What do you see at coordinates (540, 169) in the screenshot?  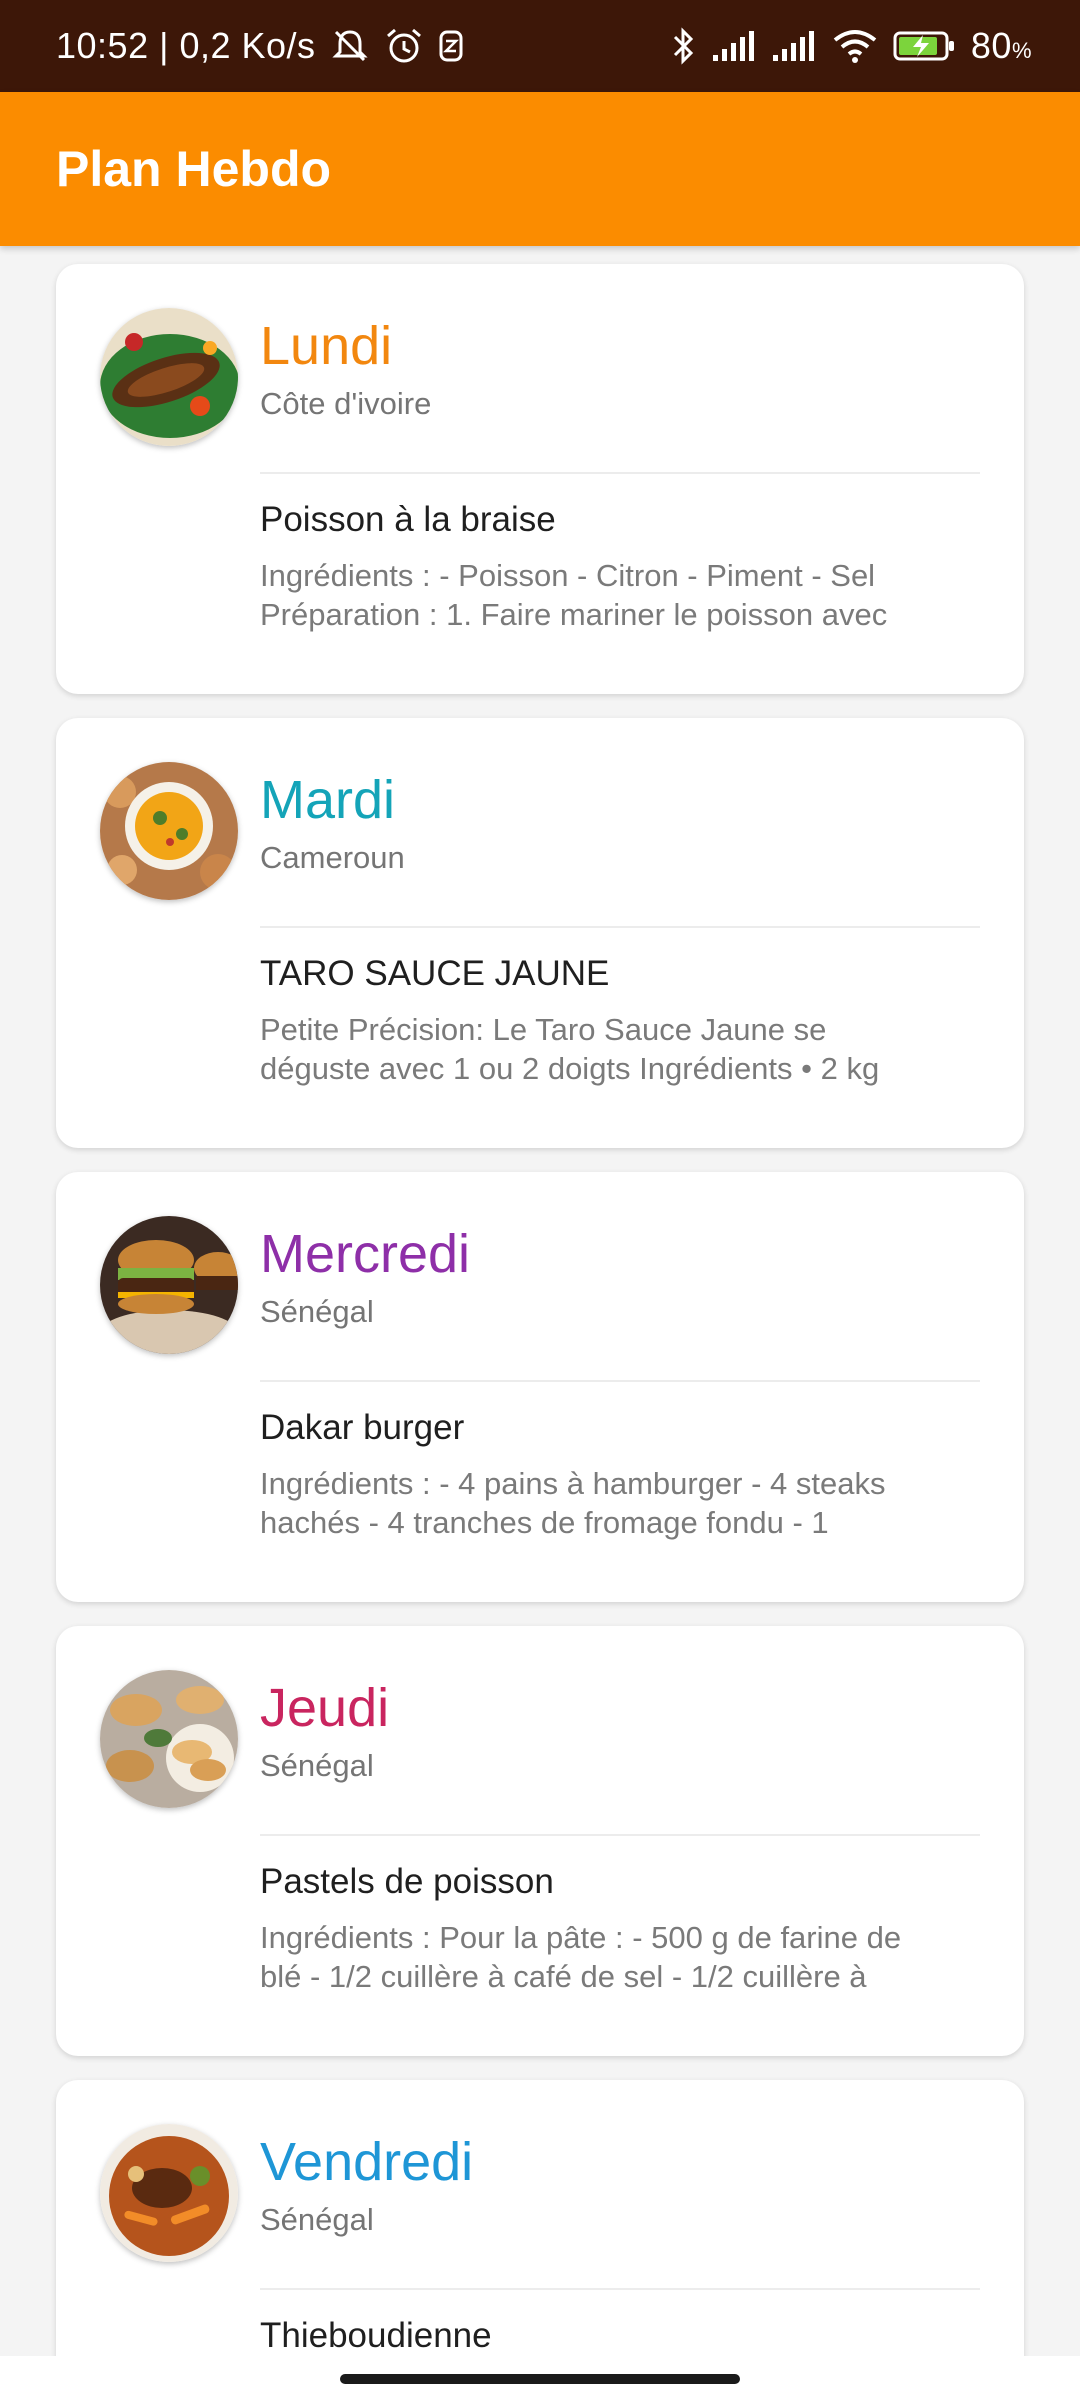 I see `app-bar: Plan Hebdo` at bounding box center [540, 169].